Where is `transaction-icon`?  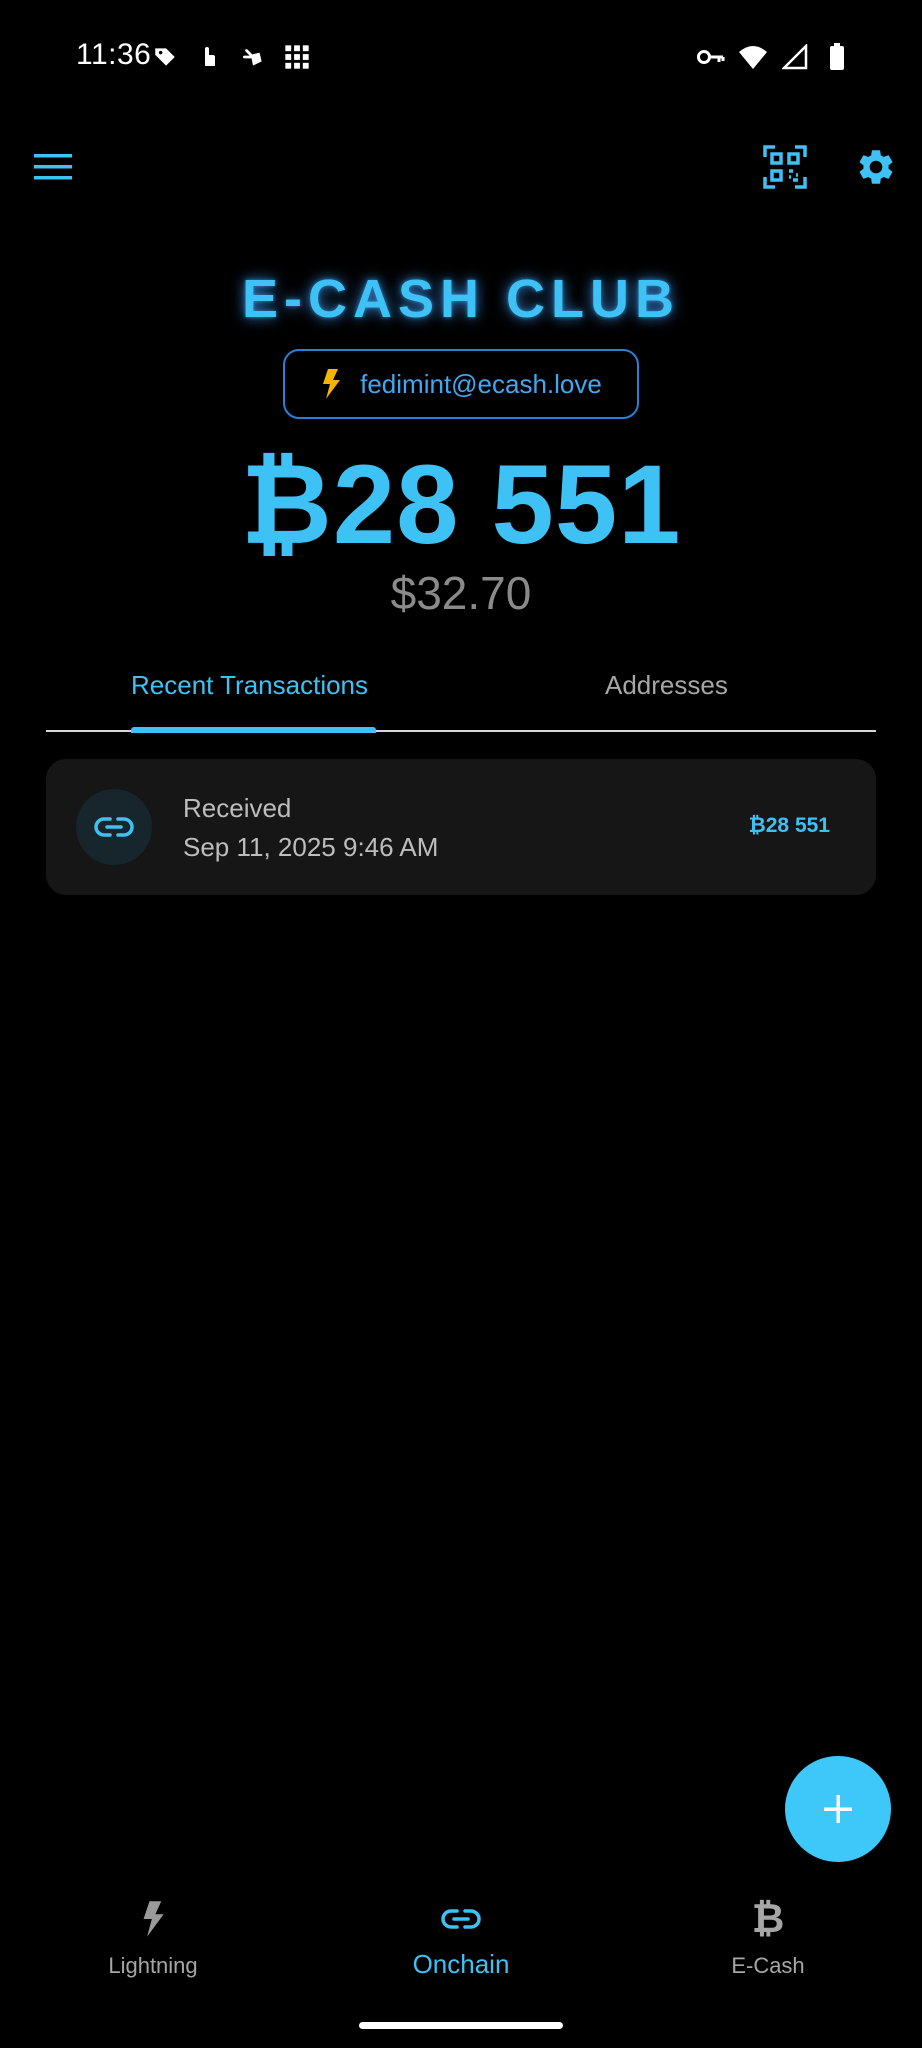 transaction-icon is located at coordinates (114, 827).